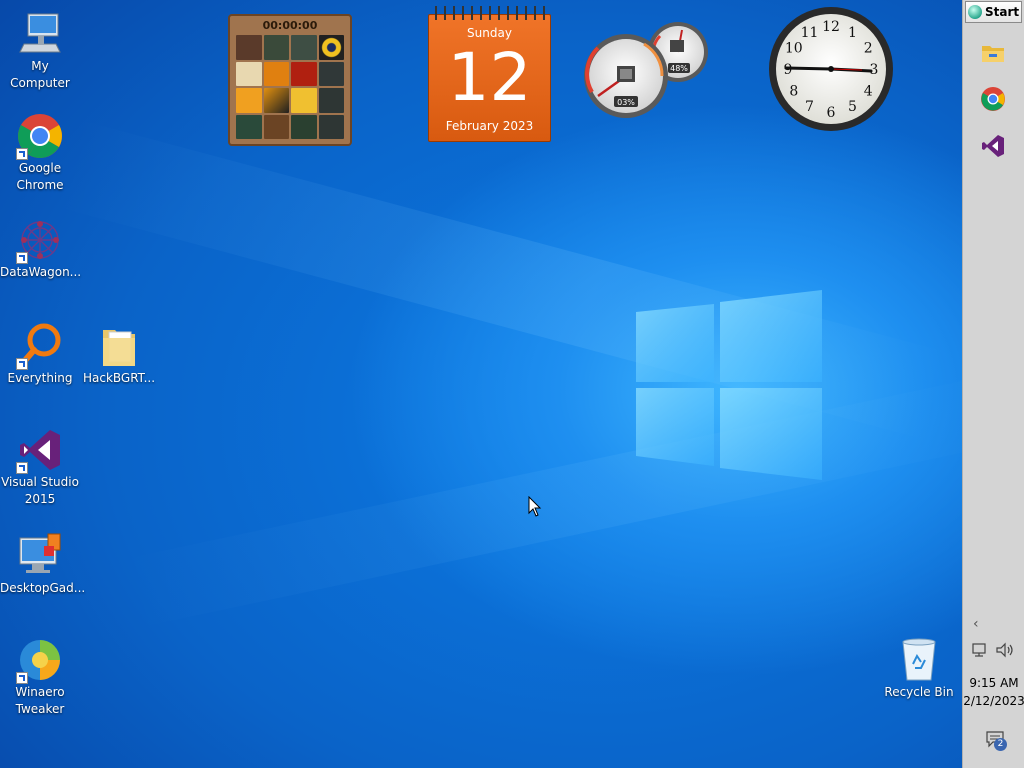 The width and height of the screenshot is (1024, 768). What do you see at coordinates (489, 33) in the screenshot?
I see `calendar-weekday: Sunday` at bounding box center [489, 33].